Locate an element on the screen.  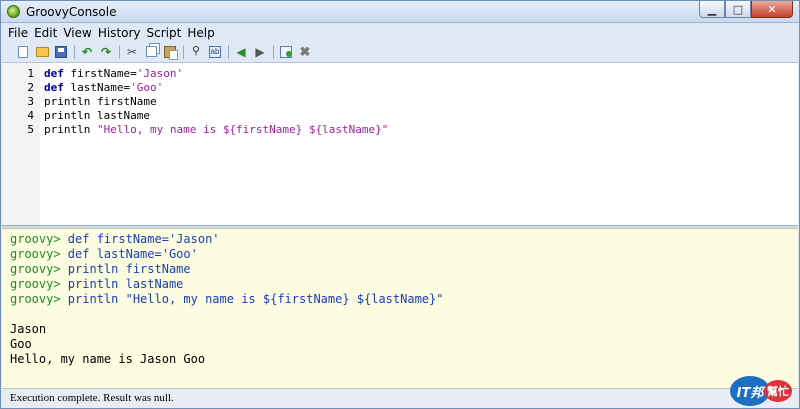
menu-bar: File Edit View History Script Help is located at coordinates (400, 33).